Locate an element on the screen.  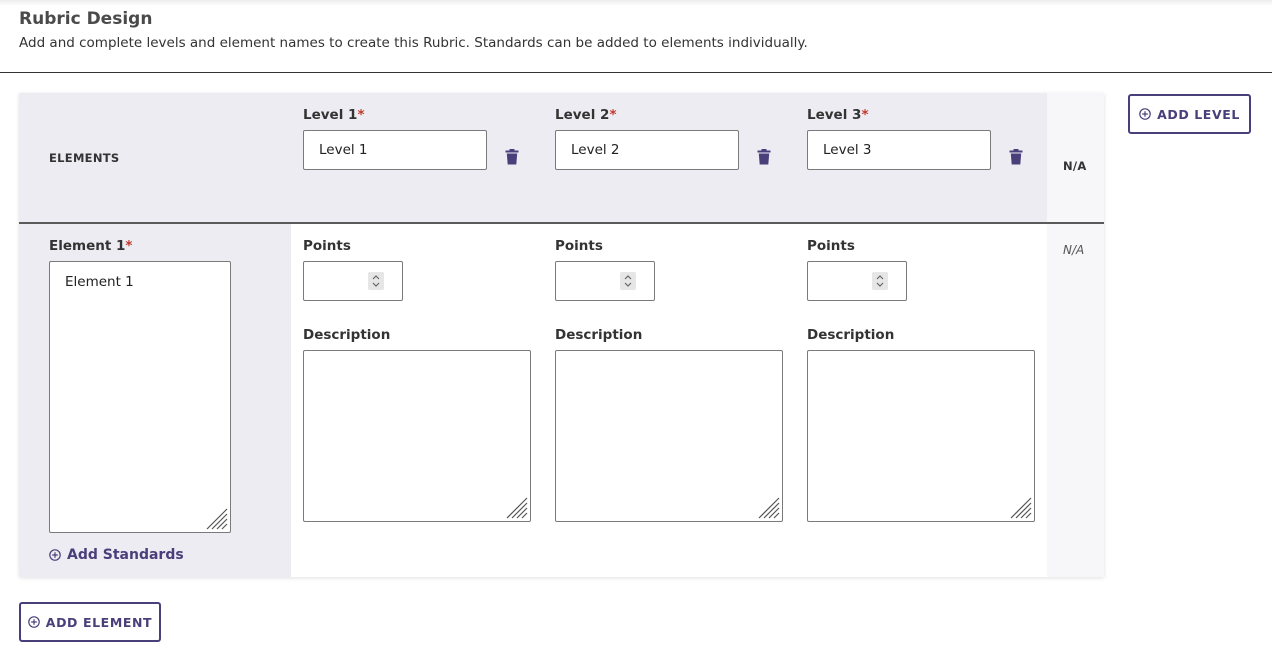
level-2-label: Level 2* is located at coordinates (586, 115).